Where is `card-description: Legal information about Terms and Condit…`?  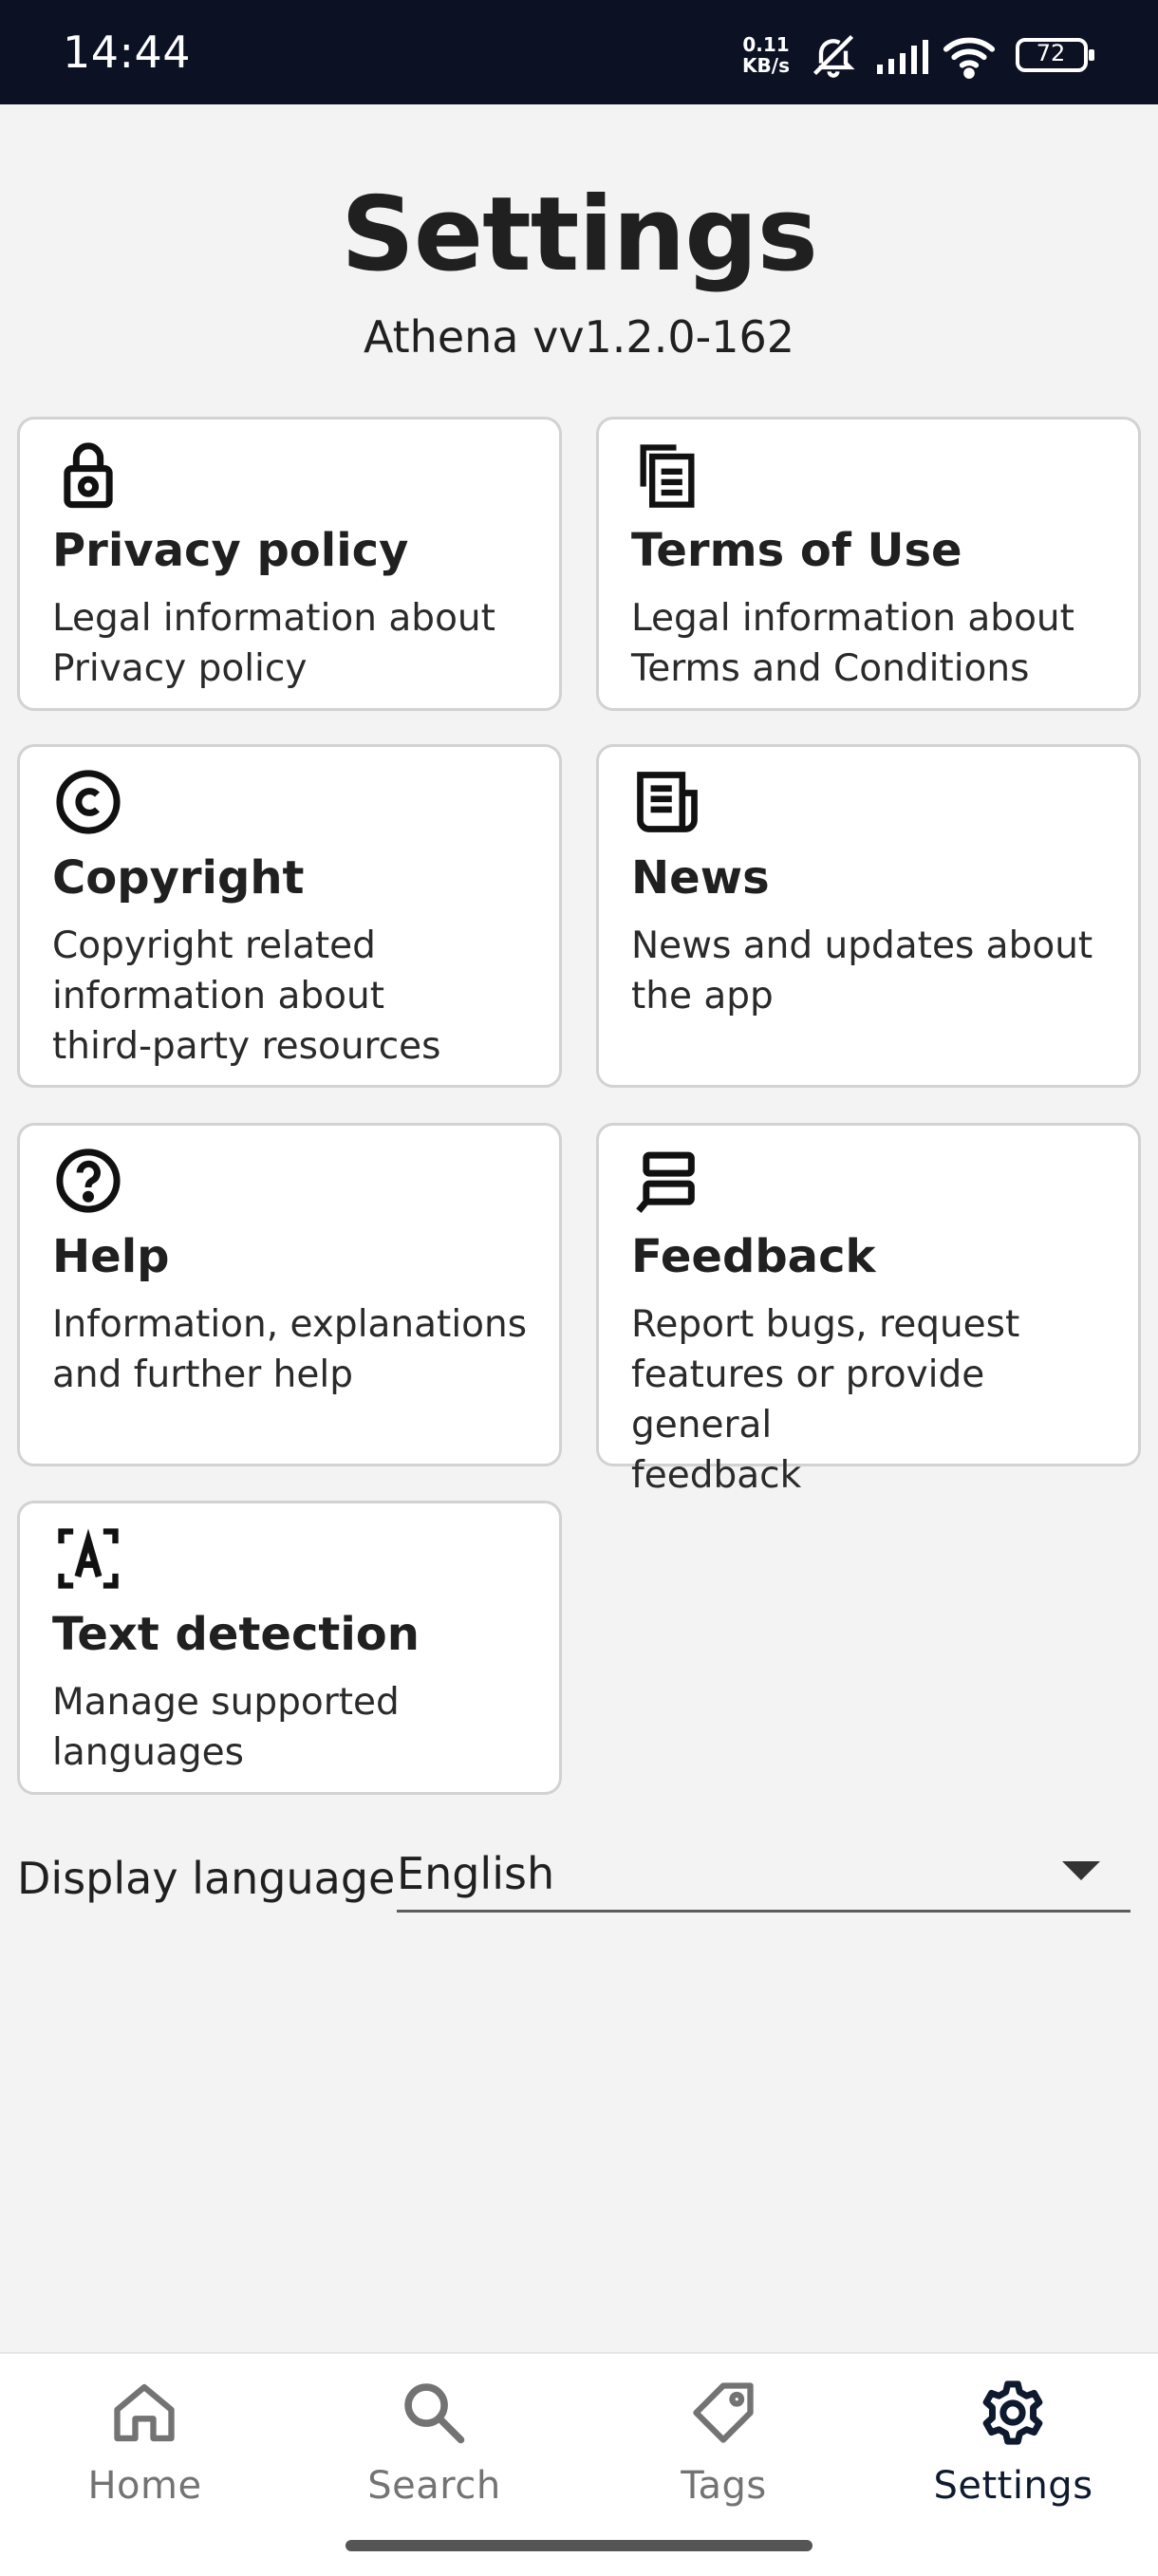 card-description: Legal information about Terms and Condit… is located at coordinates (852, 644).